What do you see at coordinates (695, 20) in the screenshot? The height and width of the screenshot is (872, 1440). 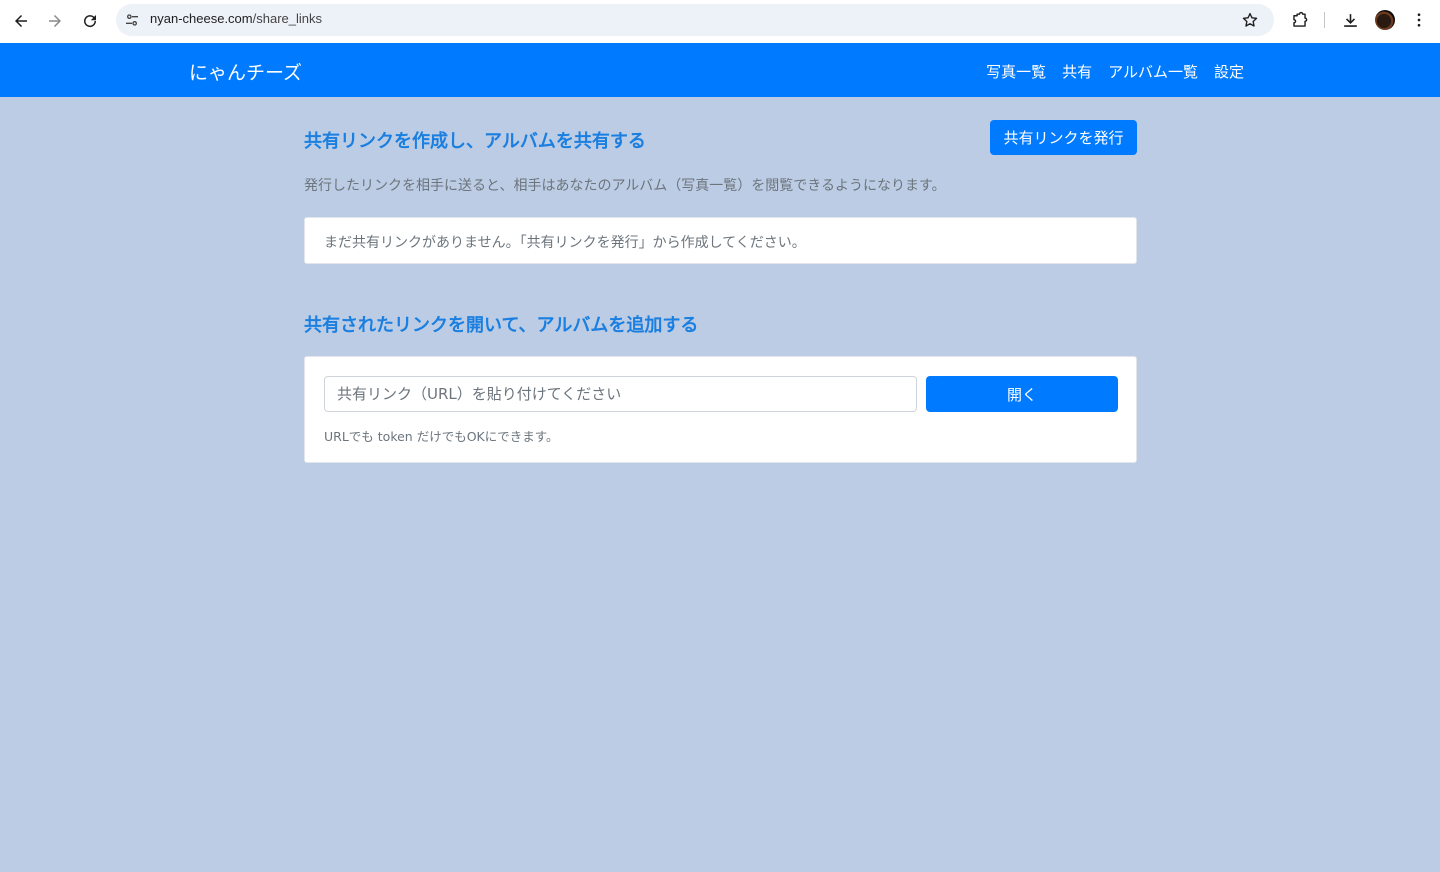 I see `address-bar: nyan-cheese.com/share_links` at bounding box center [695, 20].